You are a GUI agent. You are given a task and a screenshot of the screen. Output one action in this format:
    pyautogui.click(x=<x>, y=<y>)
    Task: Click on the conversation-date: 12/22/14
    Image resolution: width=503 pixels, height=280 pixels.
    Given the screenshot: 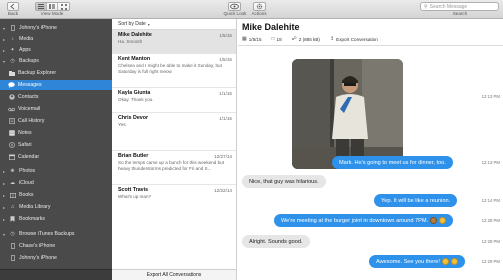 What is the action you would take?
    pyautogui.click(x=223, y=190)
    